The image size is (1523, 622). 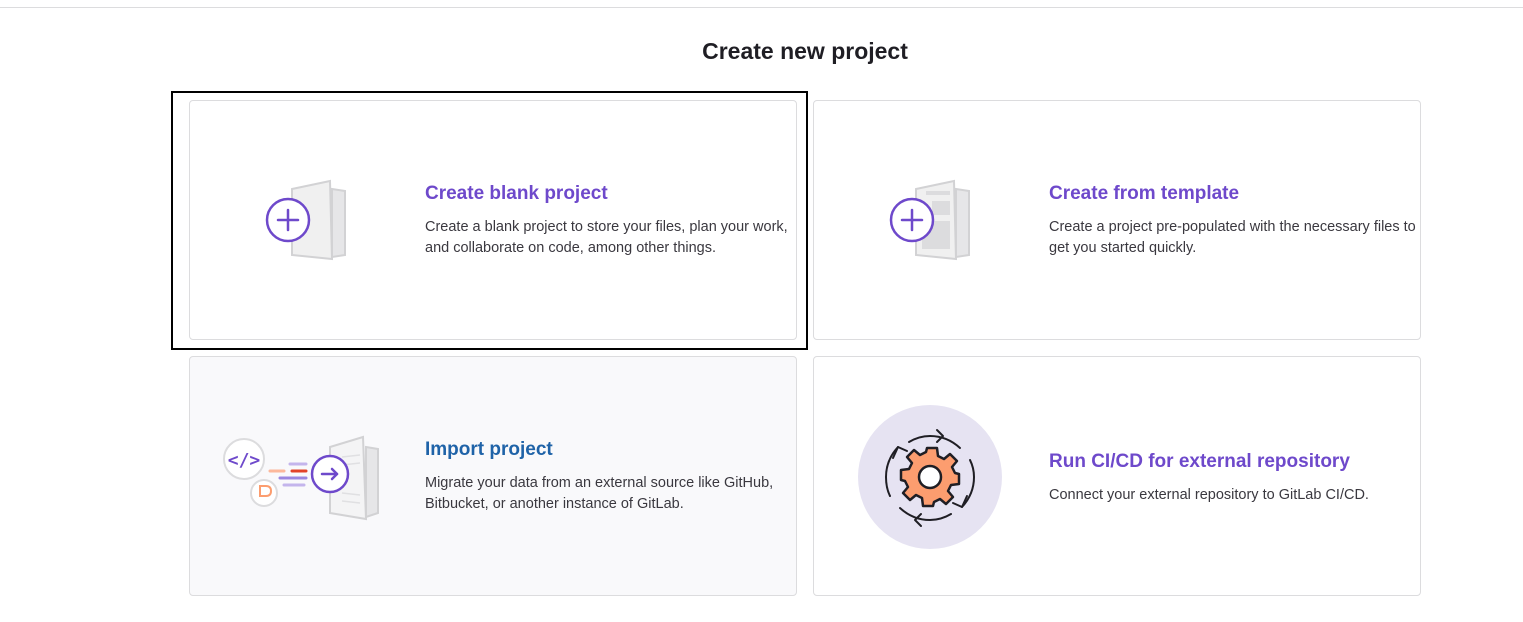 I want to click on card-title: Create from template, so click(x=1144, y=193).